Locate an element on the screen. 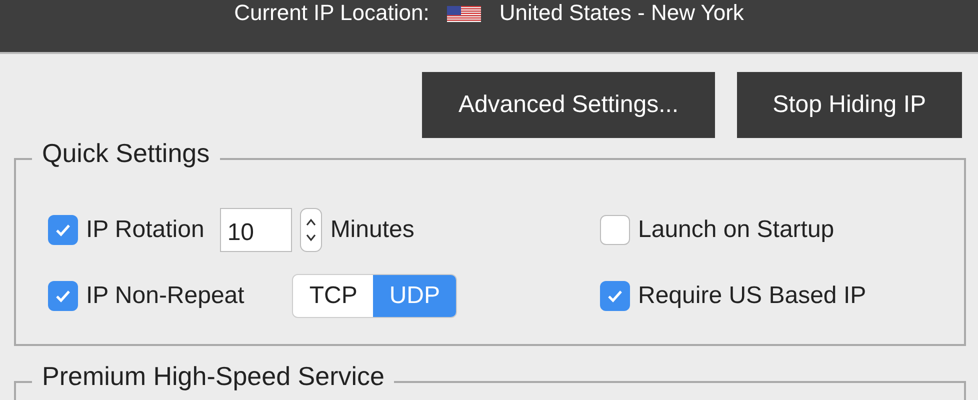  stop-hiding-ip-button: Stop Hiding IP is located at coordinates (849, 105).